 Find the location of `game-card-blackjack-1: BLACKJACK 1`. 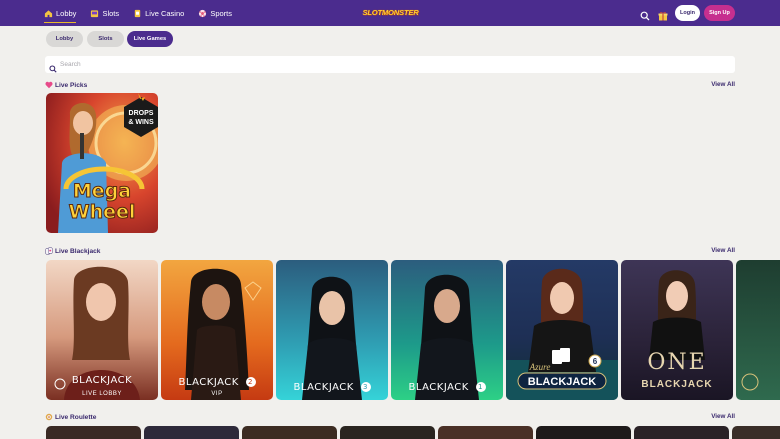

game-card-blackjack-1: BLACKJACK 1 is located at coordinates (447, 330).